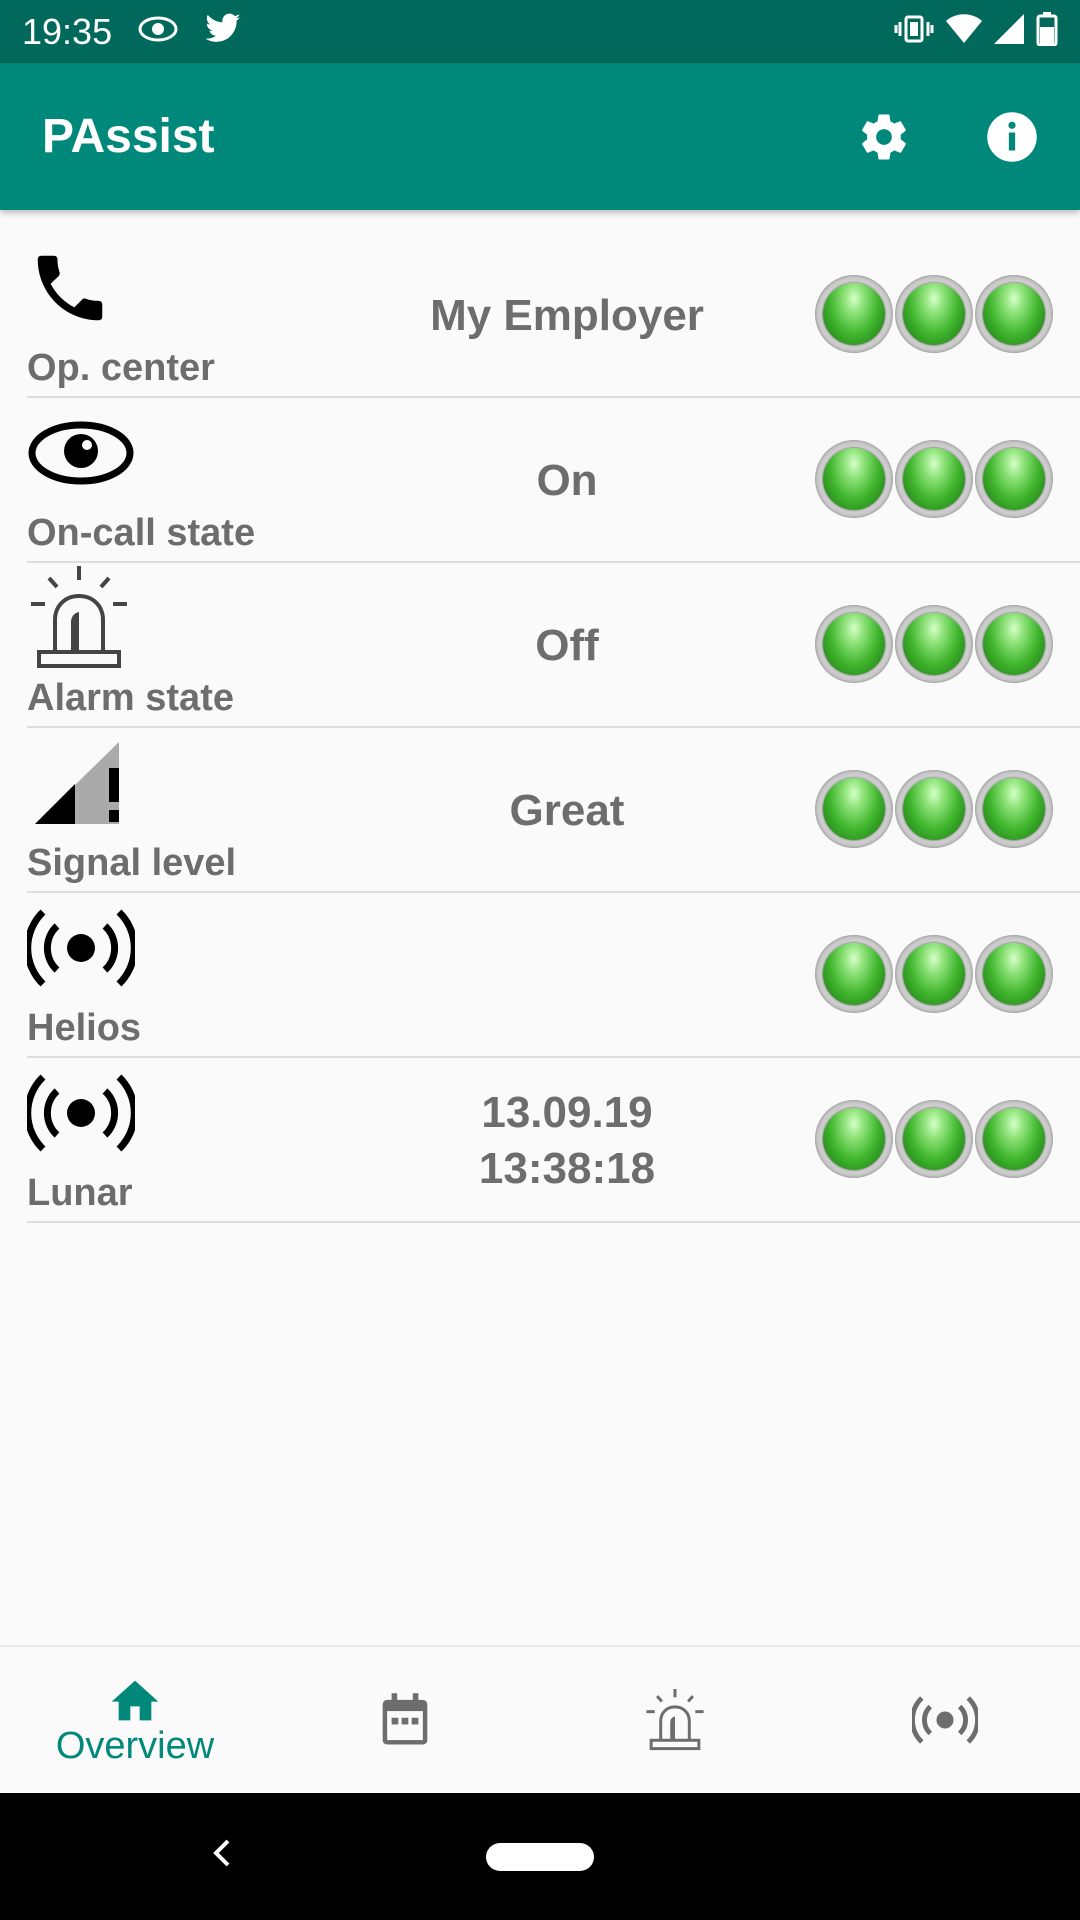 The width and height of the screenshot is (1080, 1920). I want to click on row-label: On-call state, so click(141, 533).